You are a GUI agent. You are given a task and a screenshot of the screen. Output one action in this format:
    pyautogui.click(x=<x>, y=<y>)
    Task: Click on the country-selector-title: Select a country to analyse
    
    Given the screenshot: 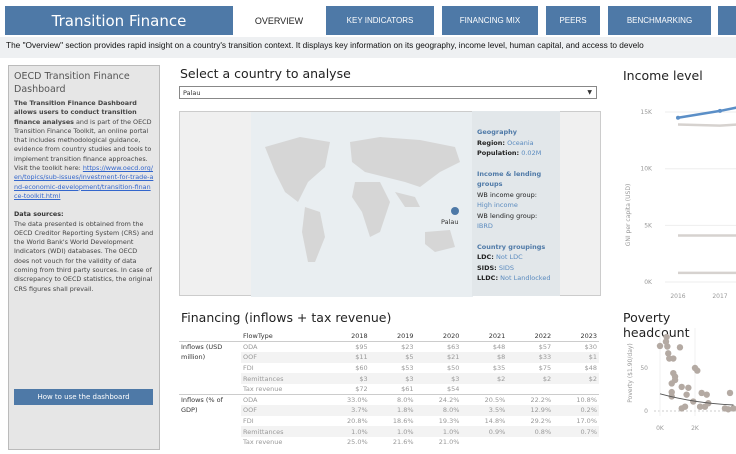 What is the action you would take?
    pyautogui.click(x=265, y=73)
    